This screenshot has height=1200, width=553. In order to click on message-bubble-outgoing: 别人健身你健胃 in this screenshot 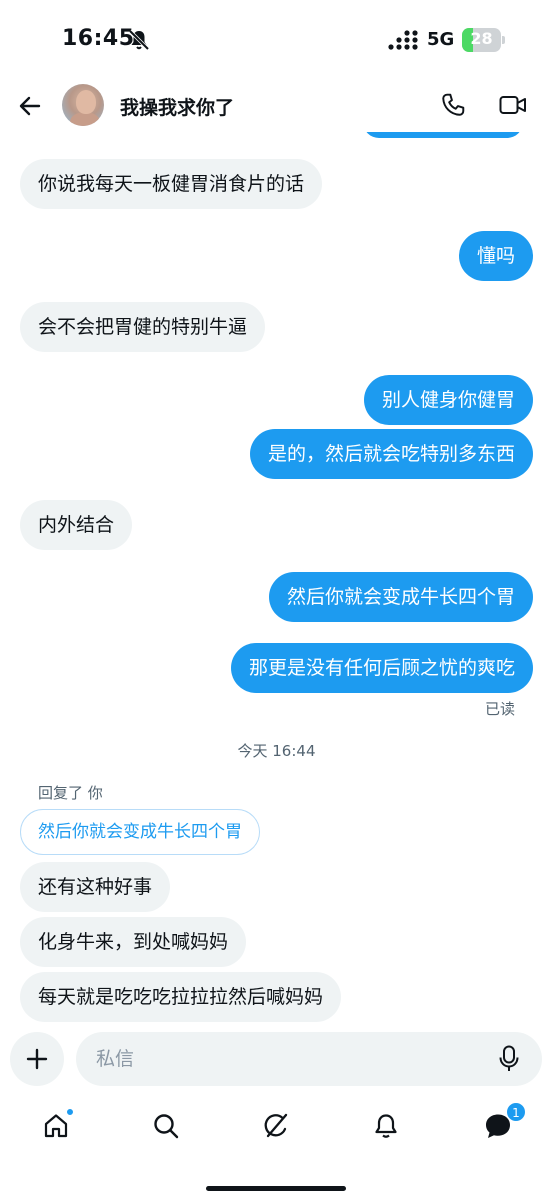, I will do `click(448, 400)`.